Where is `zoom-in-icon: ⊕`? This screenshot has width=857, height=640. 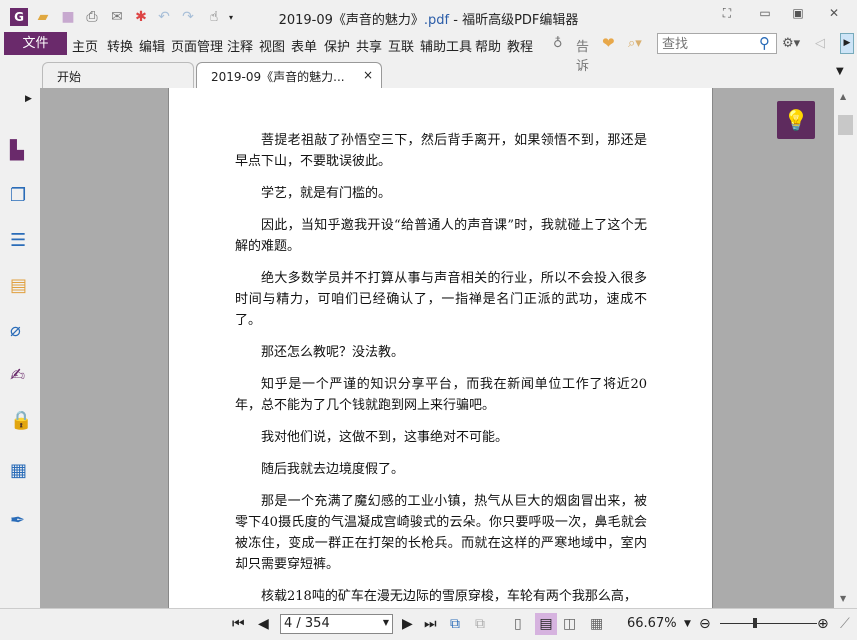
zoom-in-icon: ⊕ is located at coordinates (823, 624).